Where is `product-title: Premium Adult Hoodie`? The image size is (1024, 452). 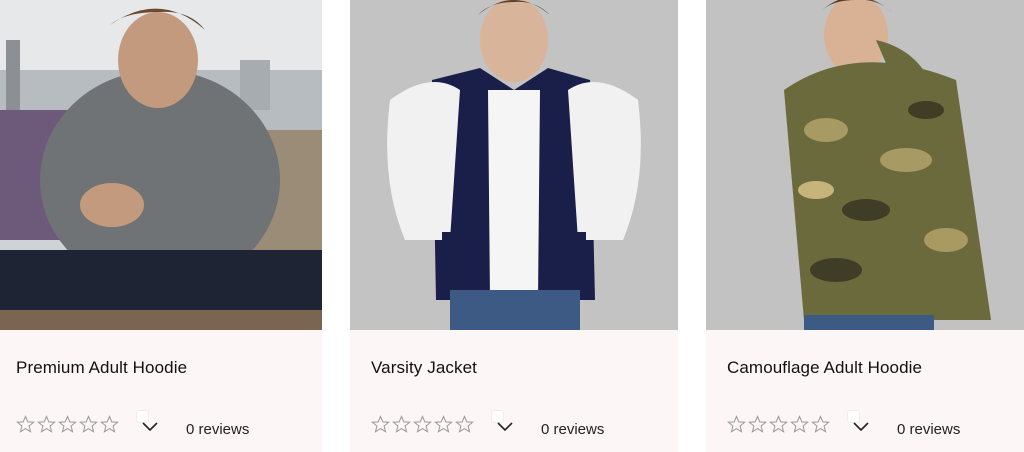
product-title: Premium Adult Hoodie is located at coordinates (101, 368).